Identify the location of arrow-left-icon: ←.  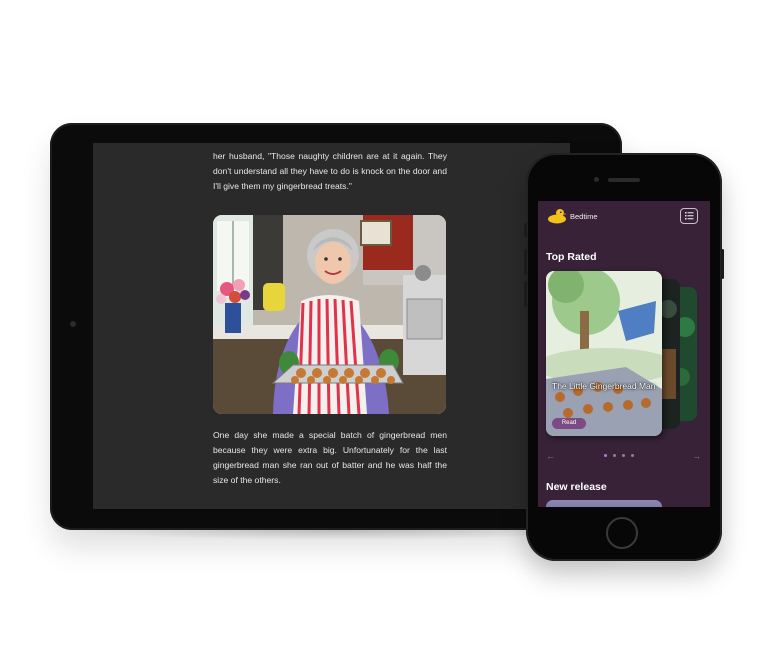
(550, 456).